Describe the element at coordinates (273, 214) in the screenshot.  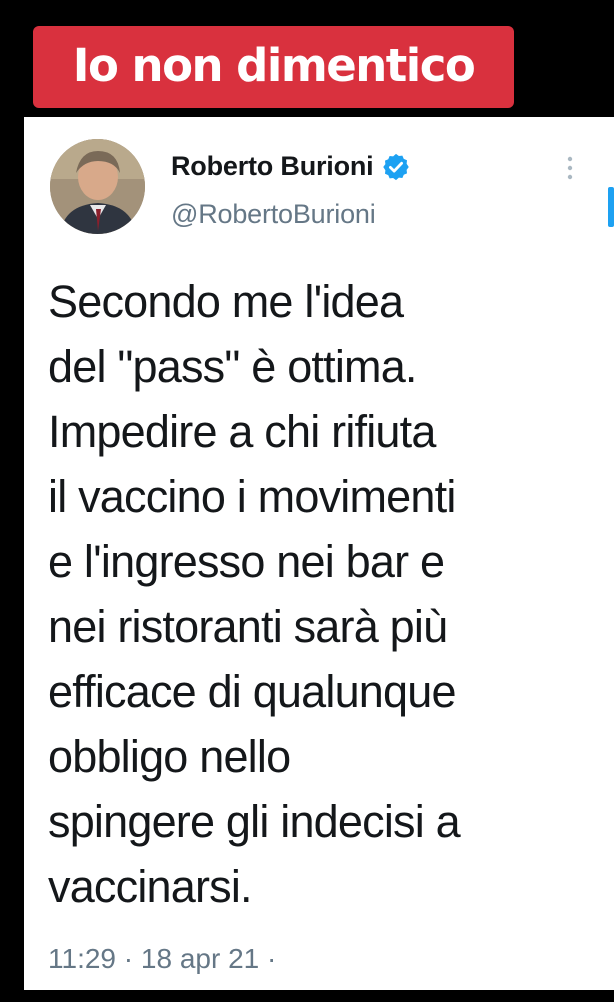
I see `author-handle: @RobertoBurioni` at that location.